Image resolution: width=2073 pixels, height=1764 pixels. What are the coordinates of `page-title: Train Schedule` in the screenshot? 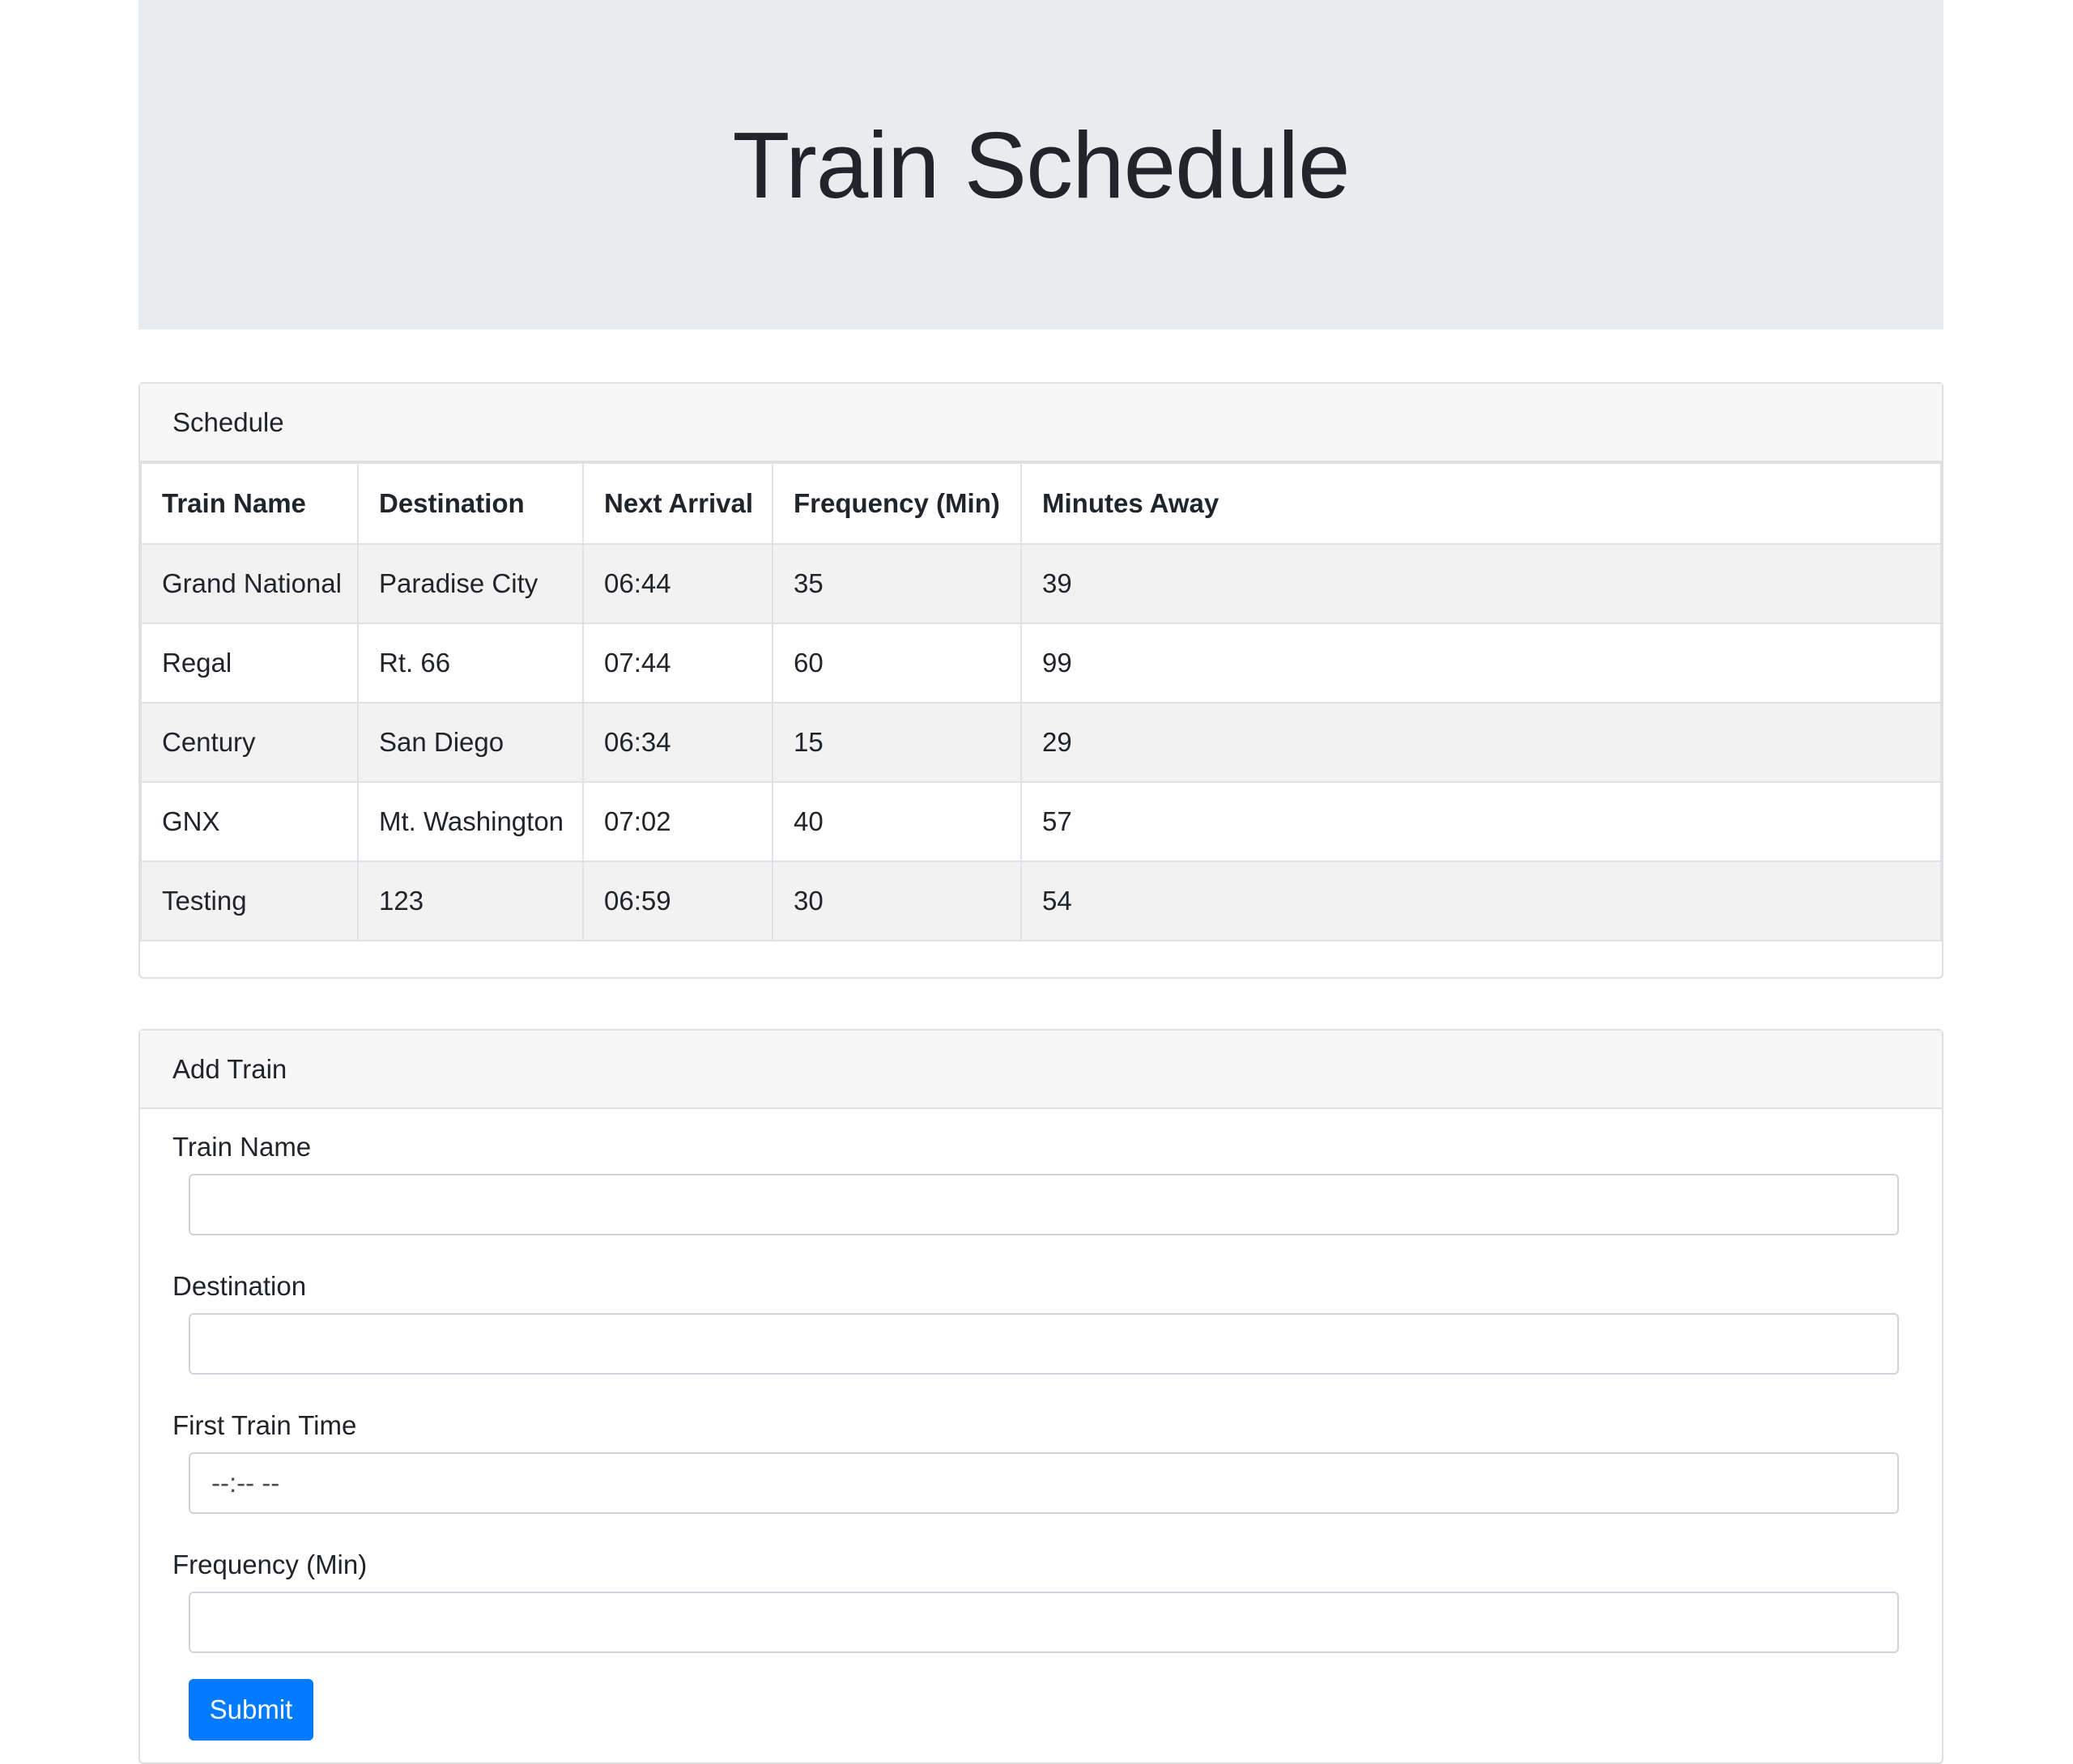 It's located at (1041, 165).